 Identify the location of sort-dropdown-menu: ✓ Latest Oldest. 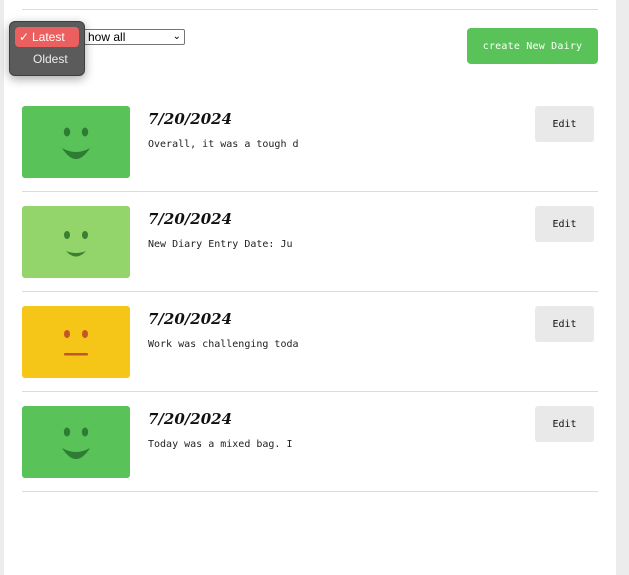
(47, 48).